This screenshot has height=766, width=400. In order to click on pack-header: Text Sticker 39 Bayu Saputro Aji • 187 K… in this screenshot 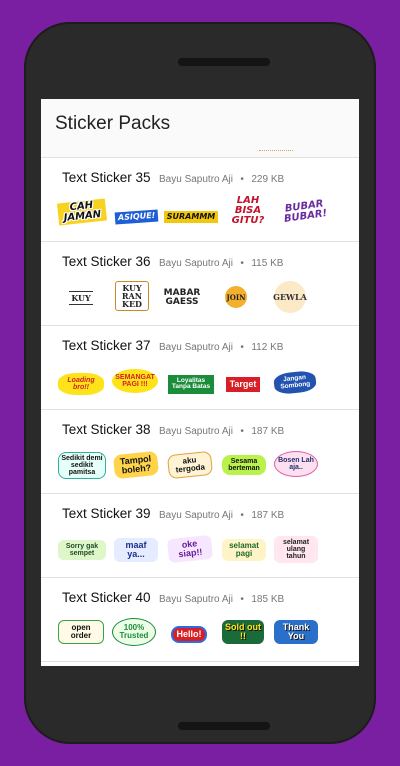, I will do `click(173, 514)`.